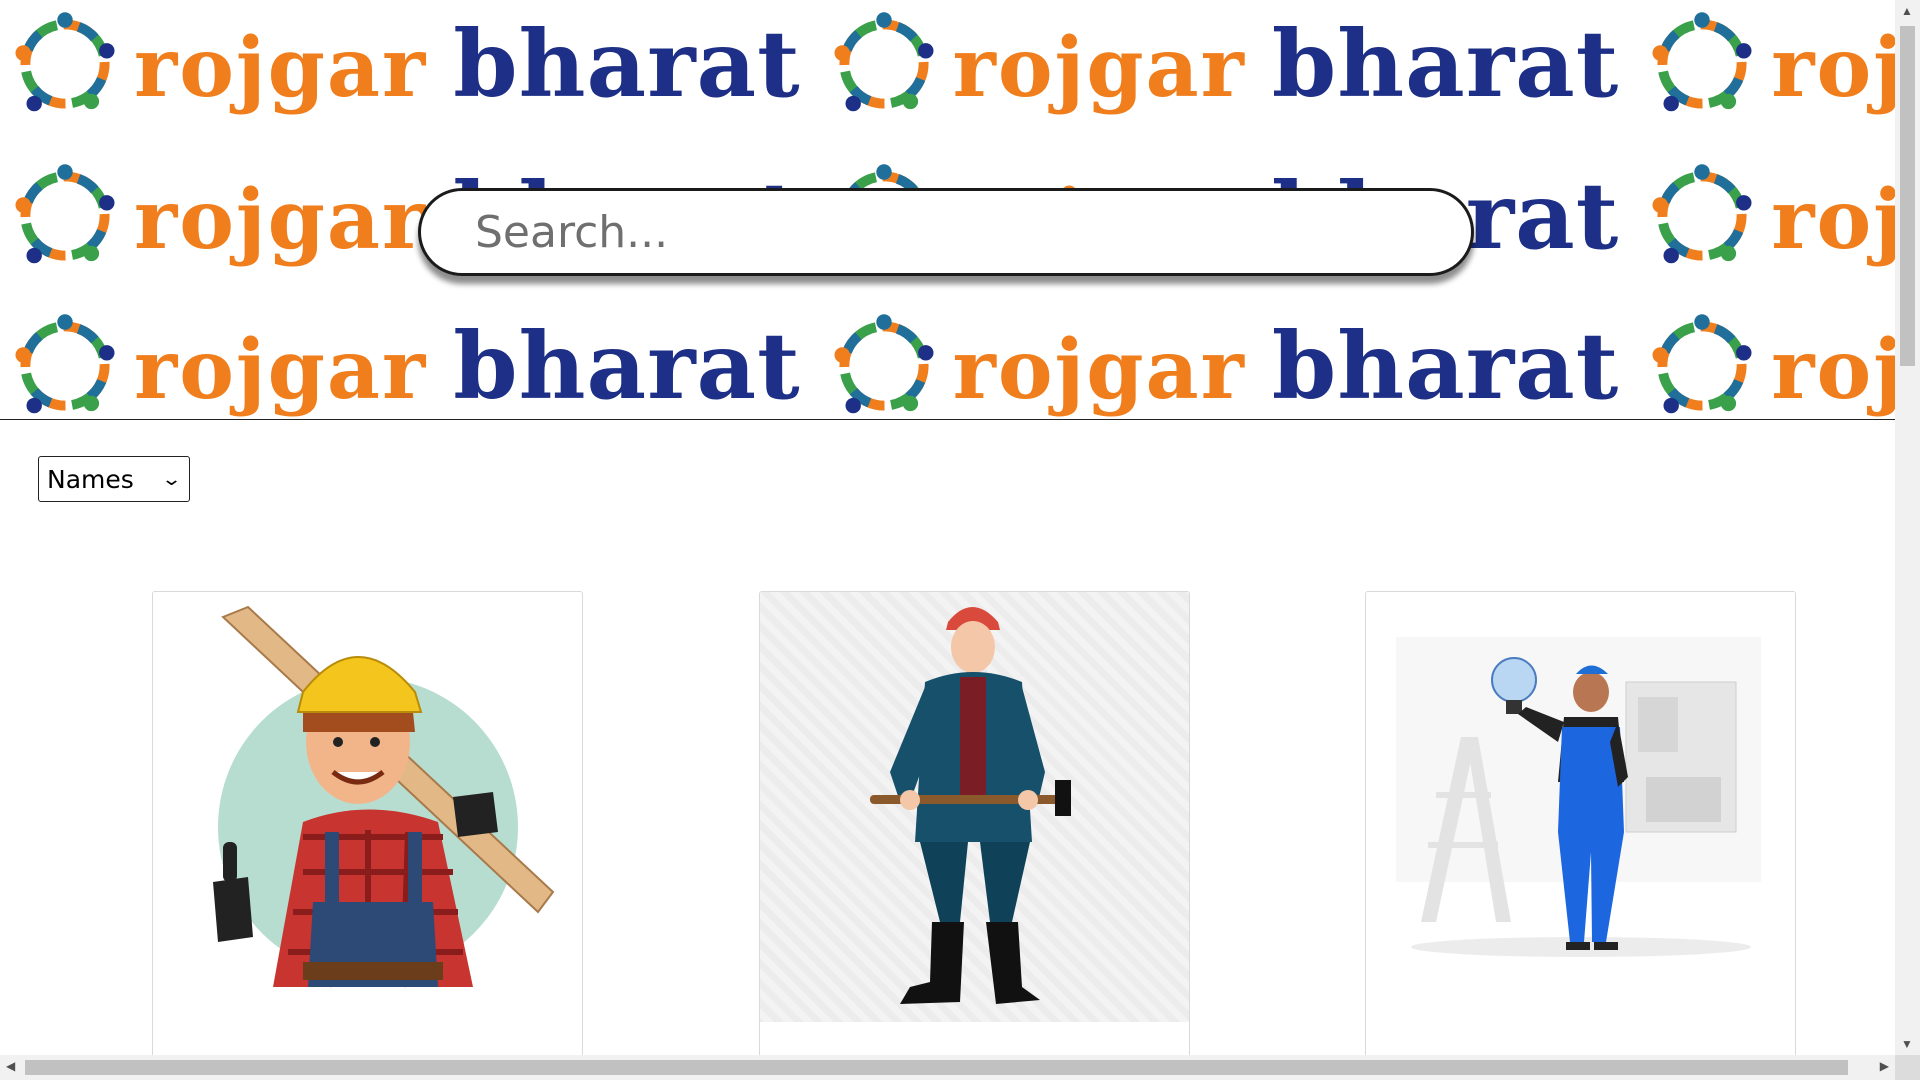 This screenshot has width=1920, height=1080. I want to click on carpenter-illustration, so click(367, 807).